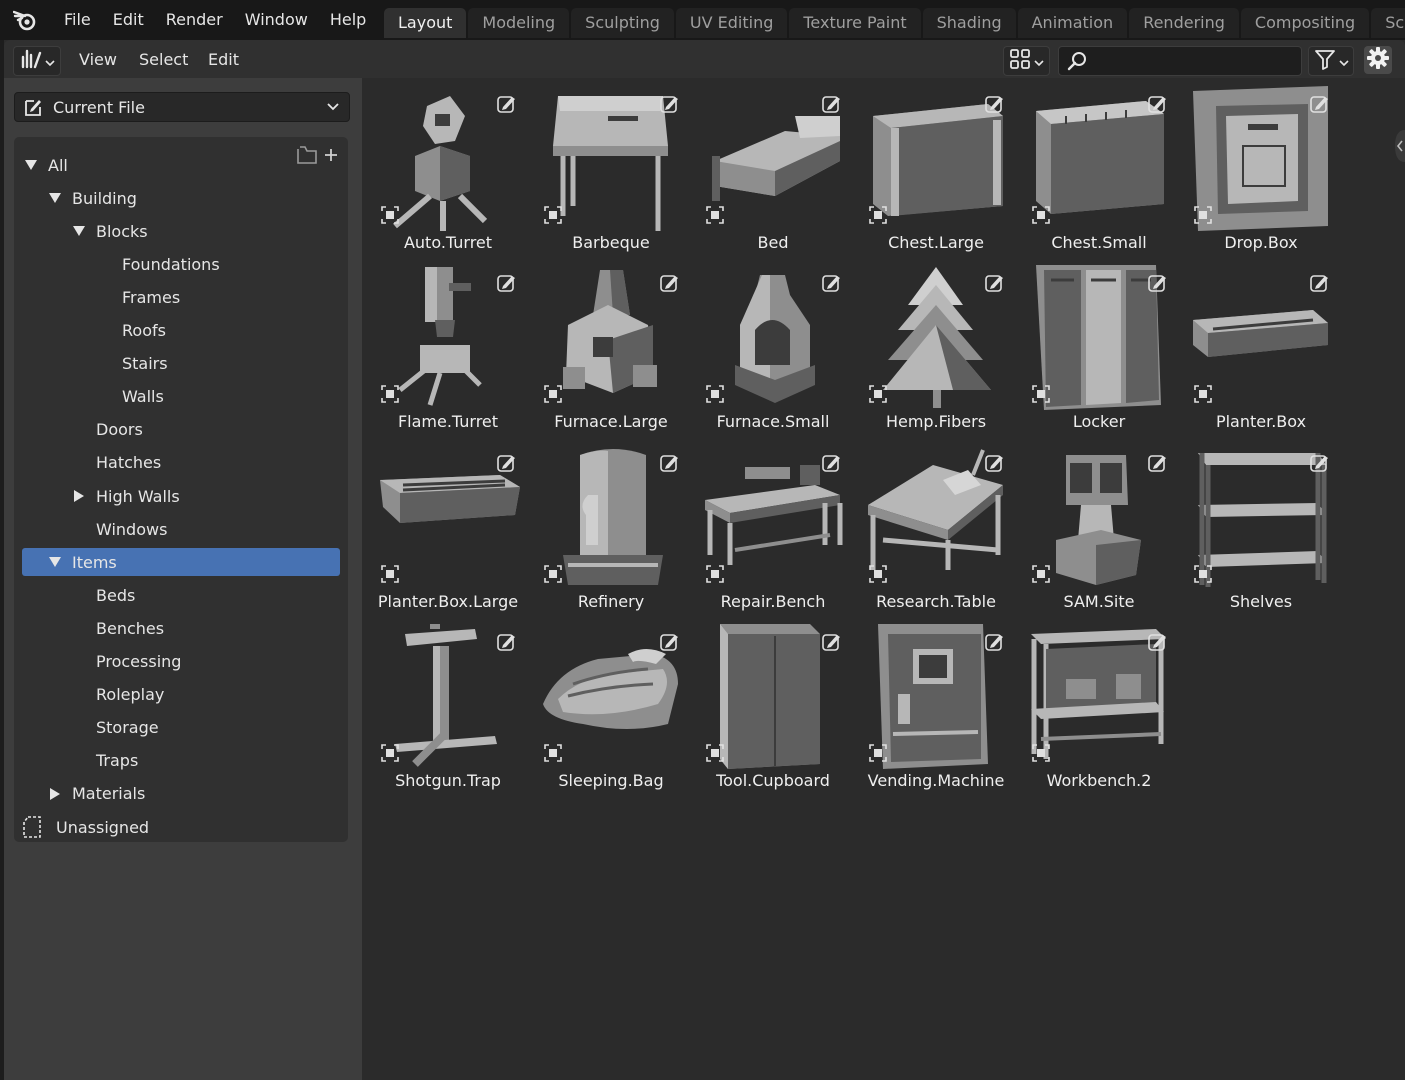 The width and height of the screenshot is (1405, 1080). Describe the element at coordinates (181, 761) in the screenshot. I see `catalog-item-traps: Traps` at that location.